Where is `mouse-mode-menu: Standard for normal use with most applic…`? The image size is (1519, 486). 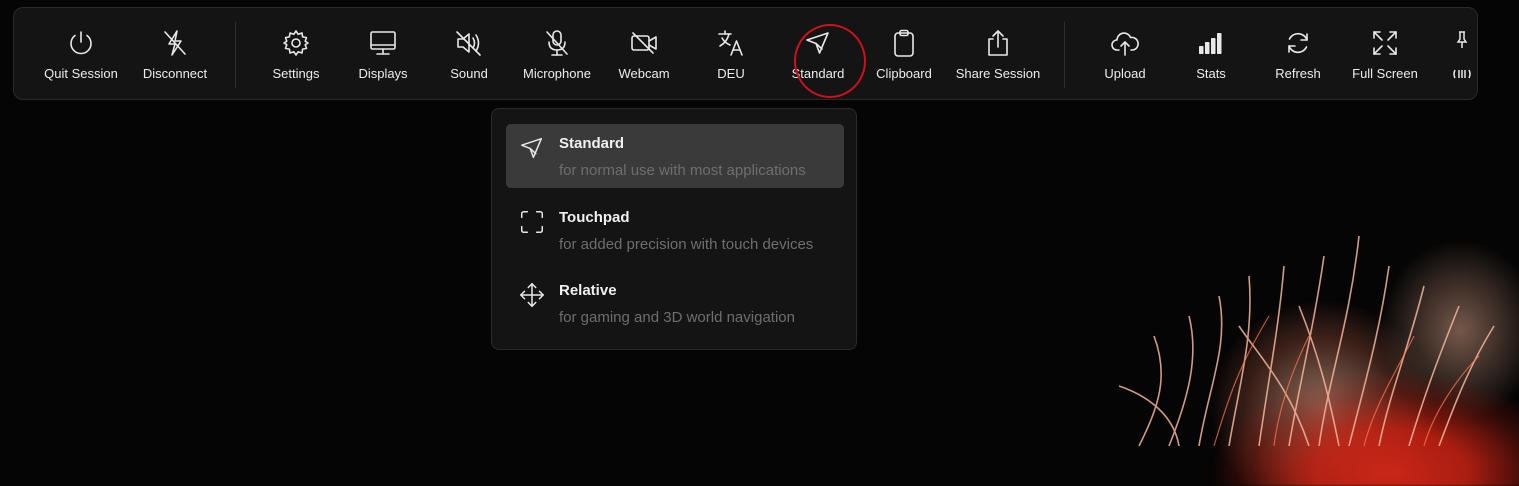
mouse-mode-menu: Standard for normal use with most applic… is located at coordinates (674, 229).